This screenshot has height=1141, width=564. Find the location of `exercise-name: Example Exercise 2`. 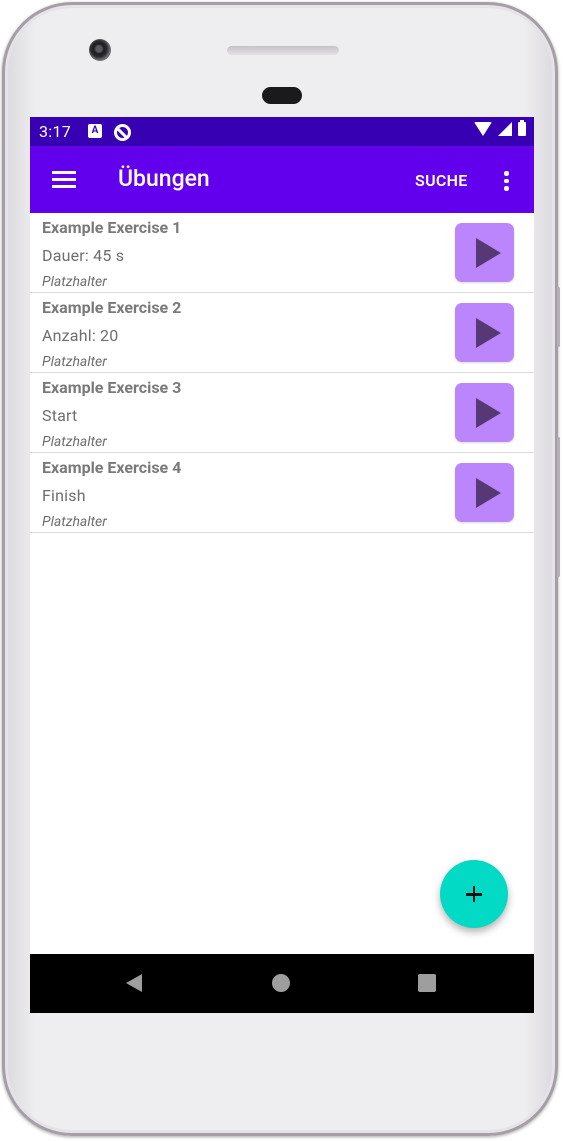

exercise-name: Example Exercise 2 is located at coordinates (112, 307).